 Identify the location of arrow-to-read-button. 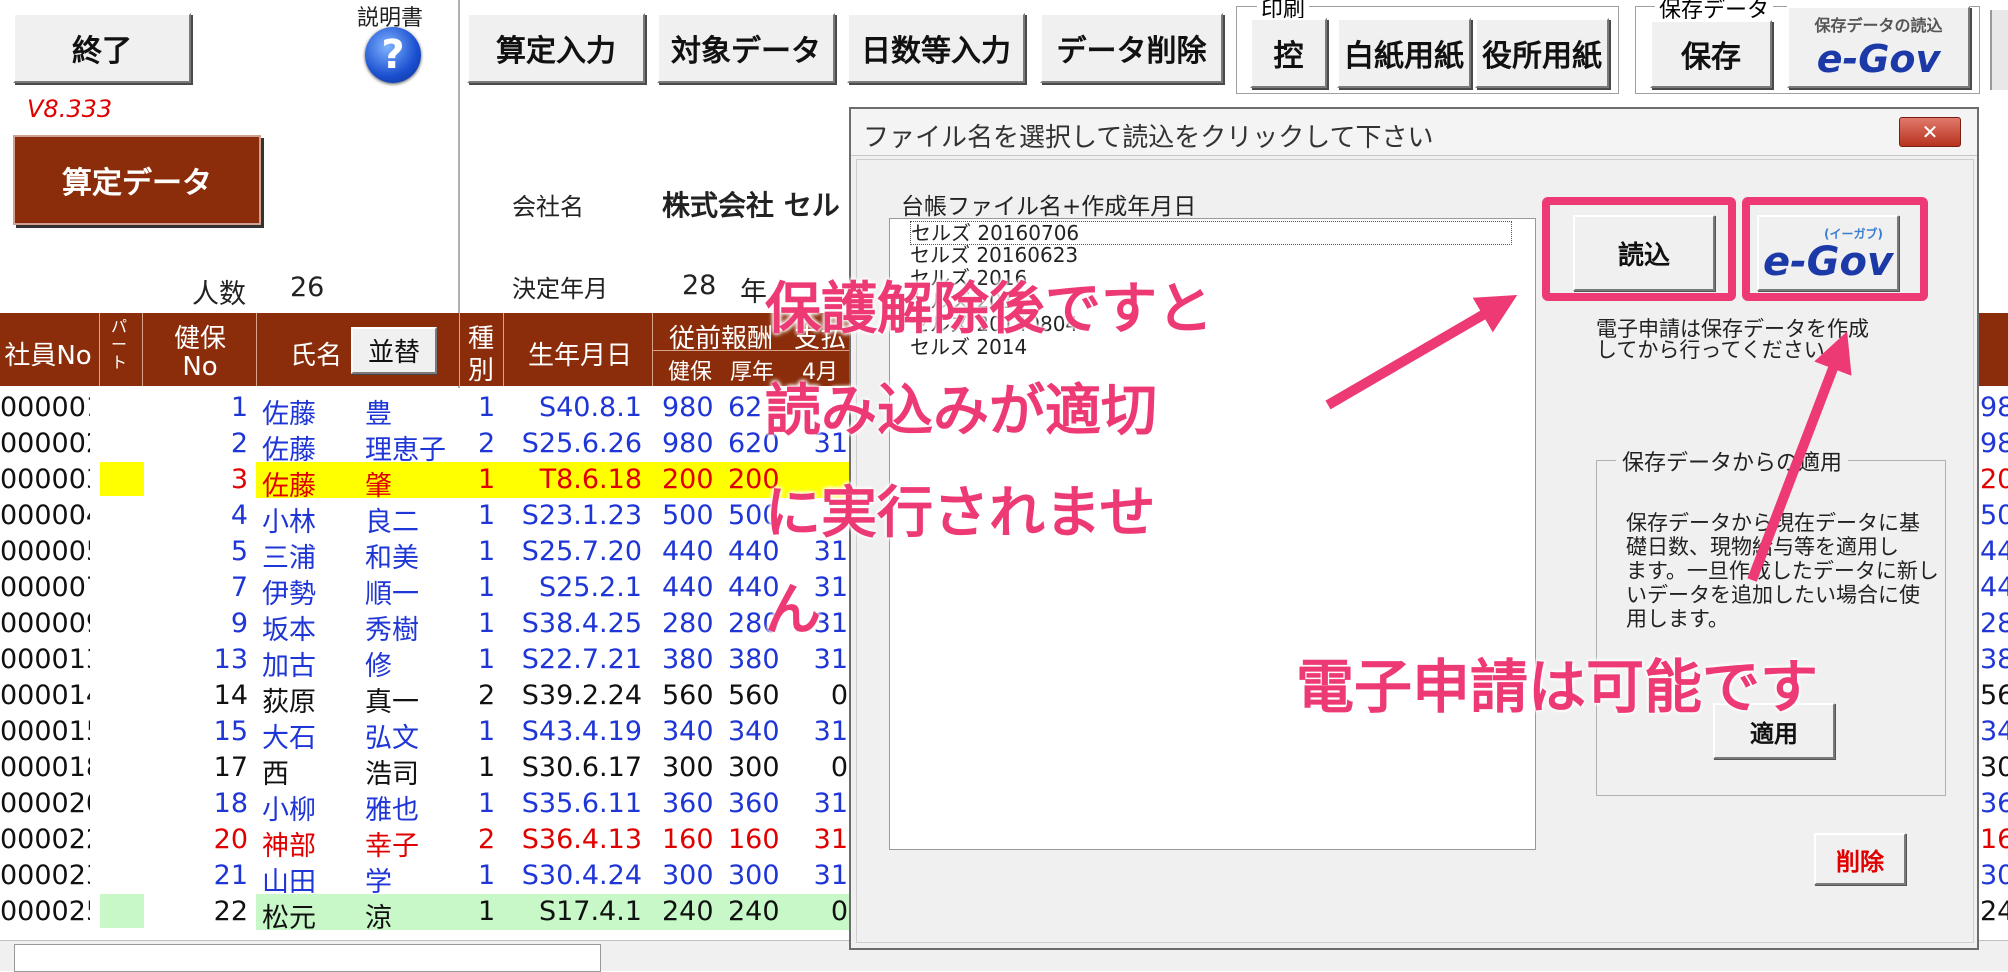
(1421, 352).